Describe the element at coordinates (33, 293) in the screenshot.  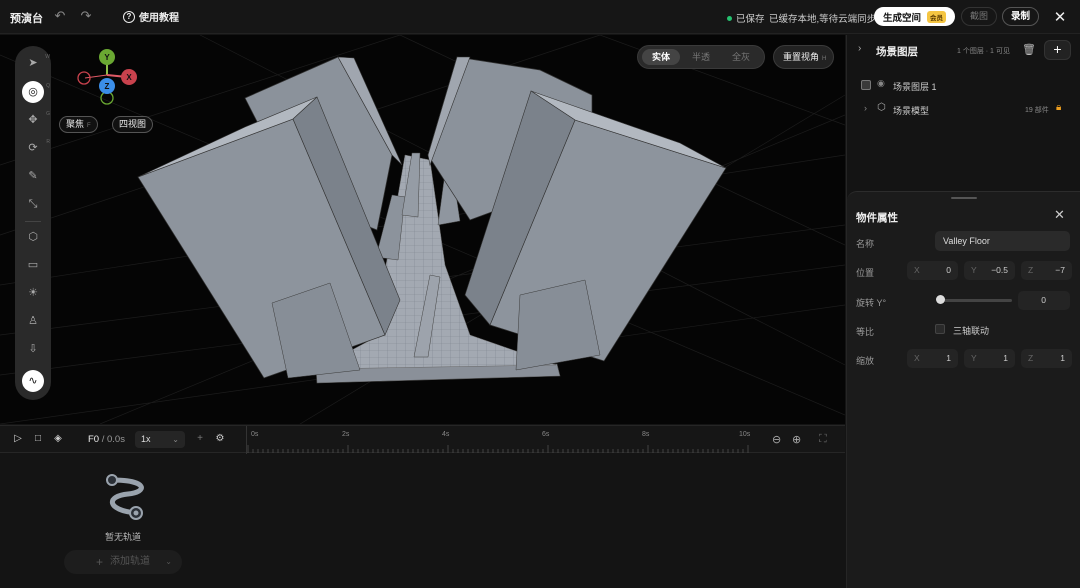
I see `light-icon: ☀` at that location.